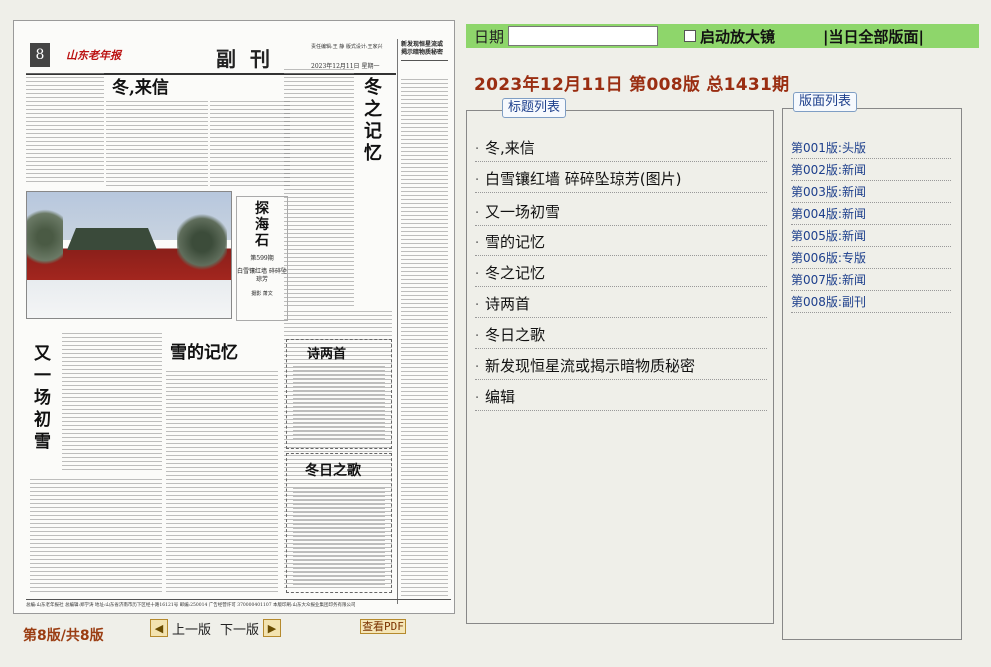  I want to click on page-list-item: 第006版:专版, so click(871, 258).